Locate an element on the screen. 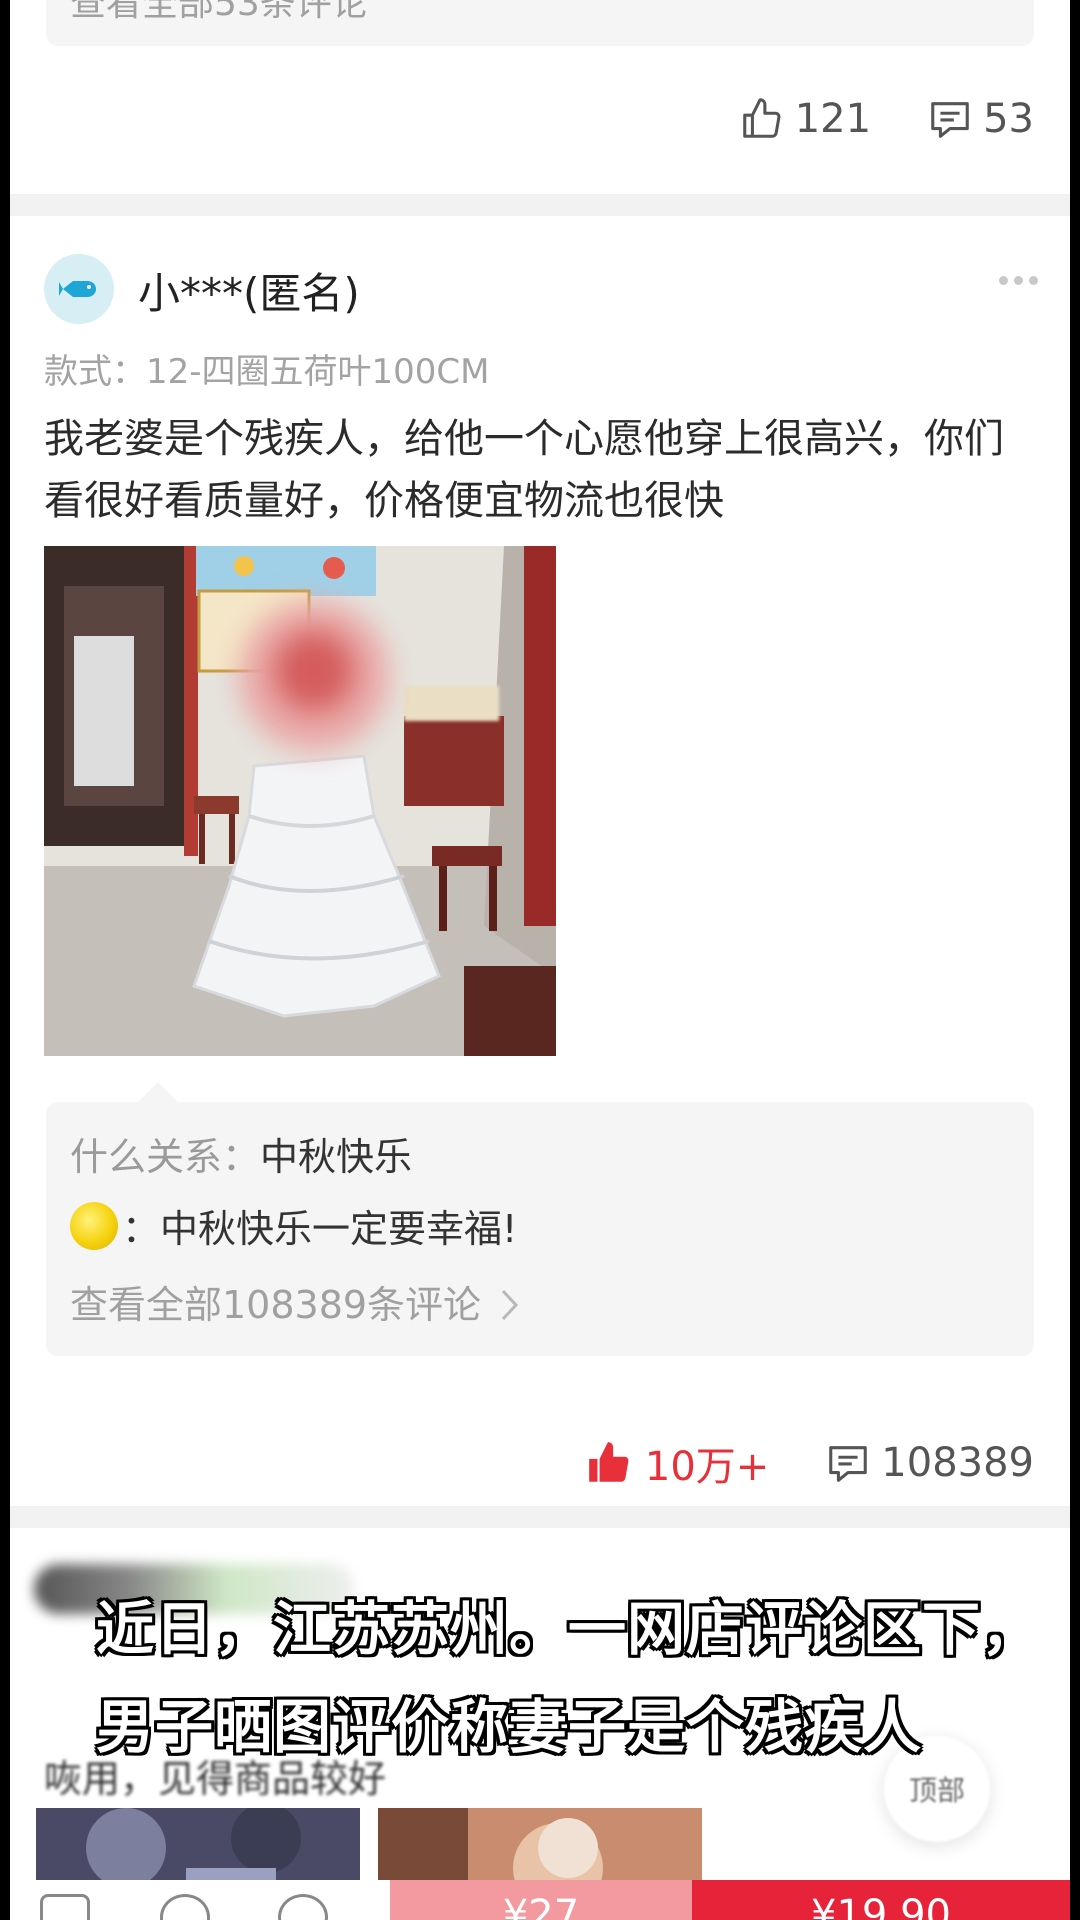 The width and height of the screenshot is (1080, 1920). subtitle-line-2: 男子晒图评价称妻子是个残疾人 is located at coordinates (509, 1727).